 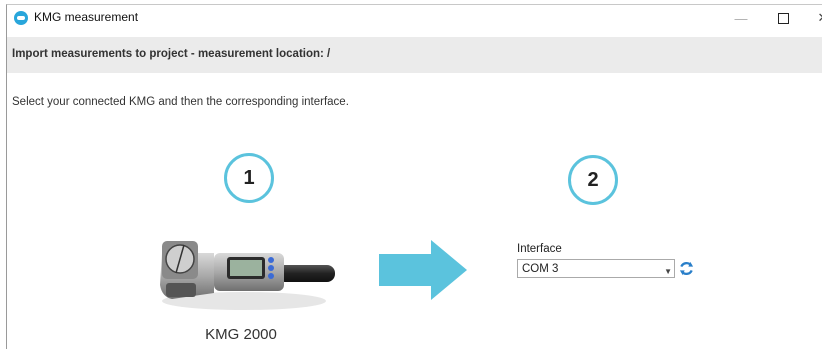 I want to click on maximize-icon, so click(x=783, y=18).